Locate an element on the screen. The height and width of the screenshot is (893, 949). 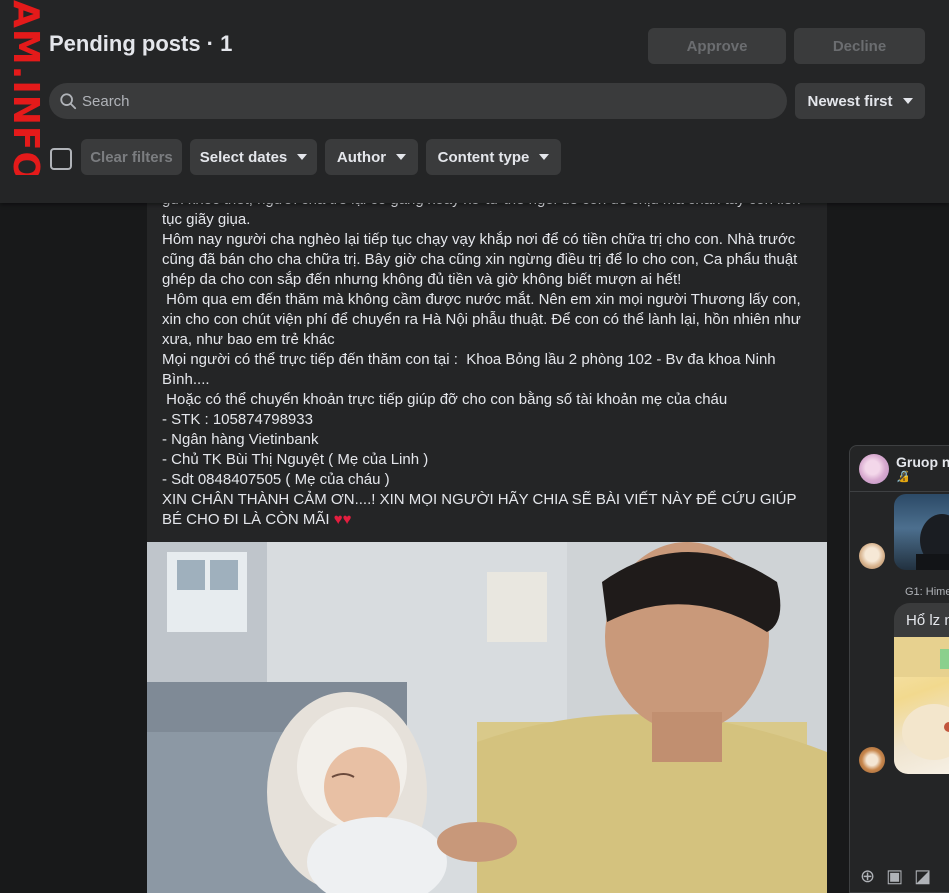
clear-filters-label: Clear filters is located at coordinates (131, 157).